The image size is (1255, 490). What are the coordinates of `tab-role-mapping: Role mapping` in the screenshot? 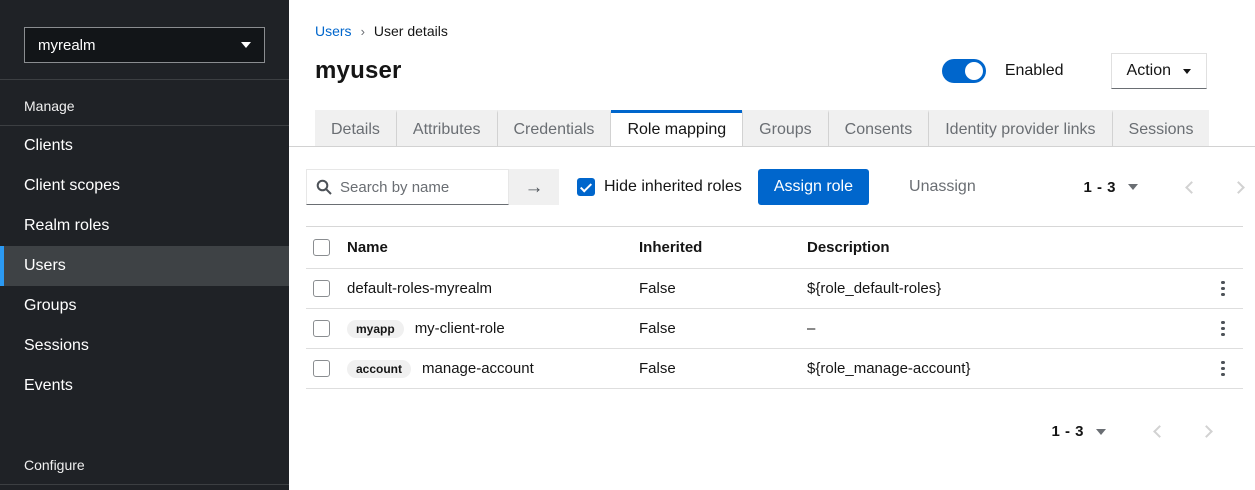 It's located at (677, 128).